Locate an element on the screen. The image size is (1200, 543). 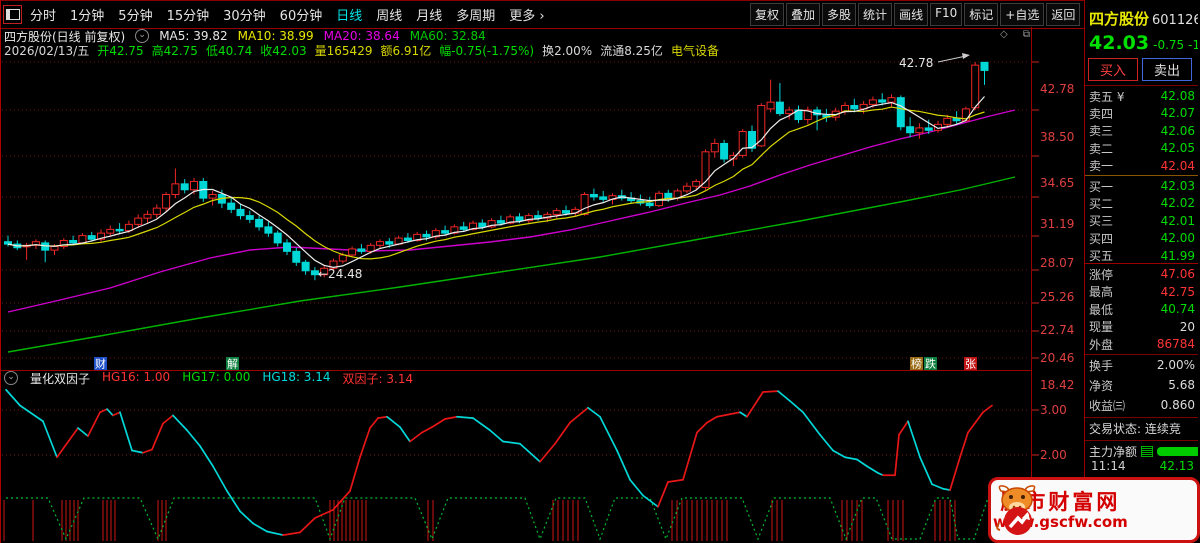
bull-icon is located at coordinates (1016, 510).